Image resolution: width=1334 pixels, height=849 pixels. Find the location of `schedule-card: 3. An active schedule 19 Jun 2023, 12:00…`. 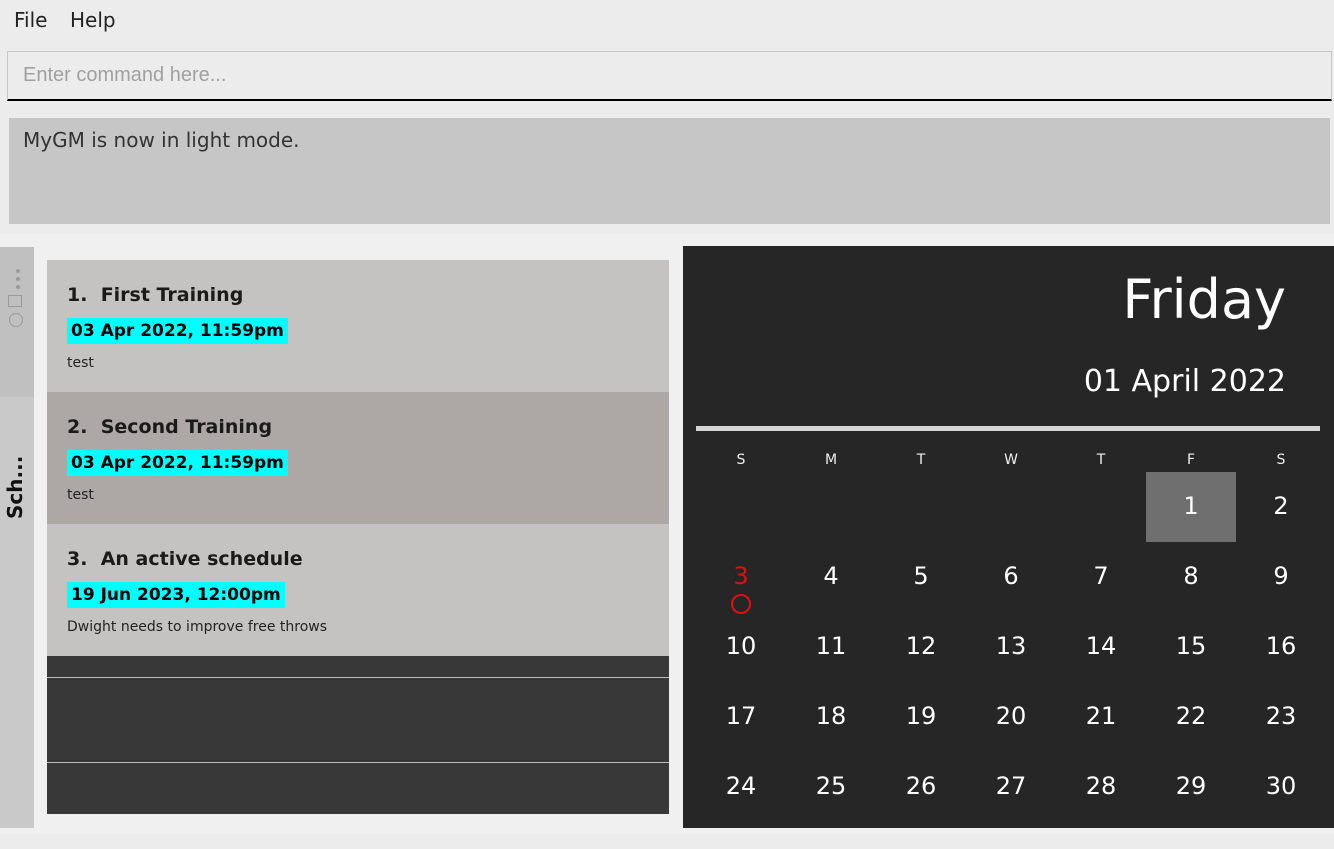

schedule-card: 3. An active schedule 19 Jun 2023, 12:00… is located at coordinates (358, 590).